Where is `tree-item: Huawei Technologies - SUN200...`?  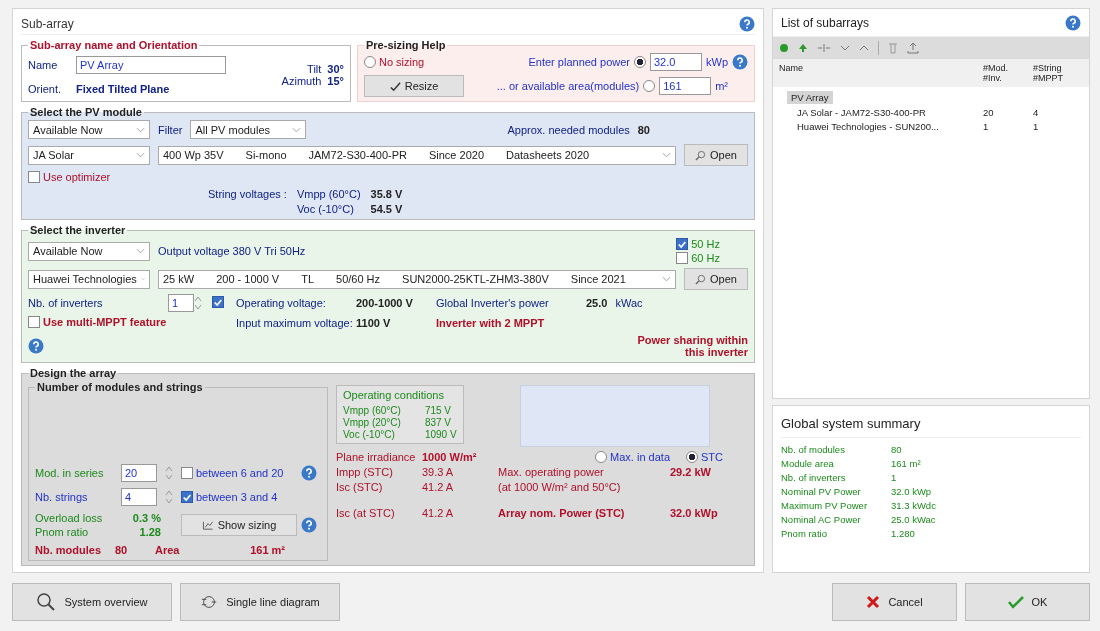 tree-item: Huawei Technologies - SUN200... is located at coordinates (868, 126).